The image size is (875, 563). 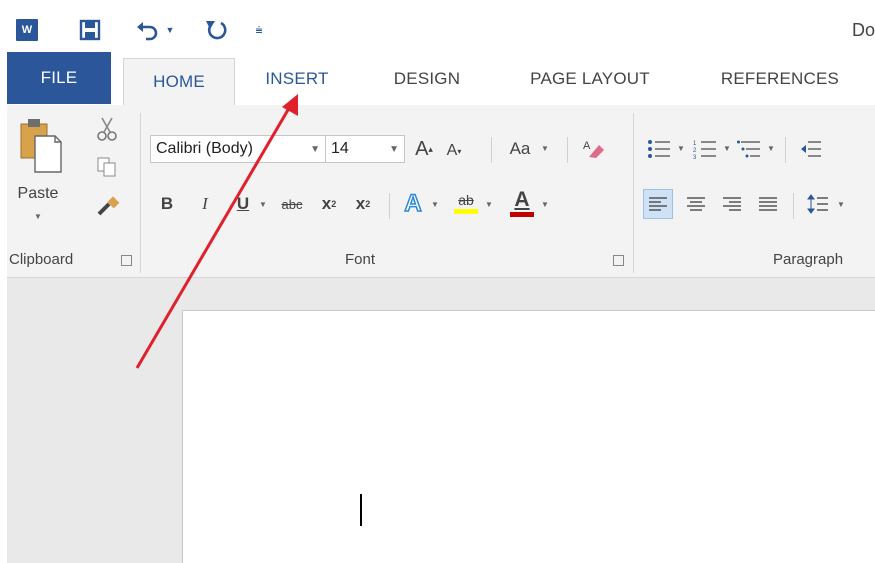 I want to click on subscript-button: x2, so click(x=329, y=204).